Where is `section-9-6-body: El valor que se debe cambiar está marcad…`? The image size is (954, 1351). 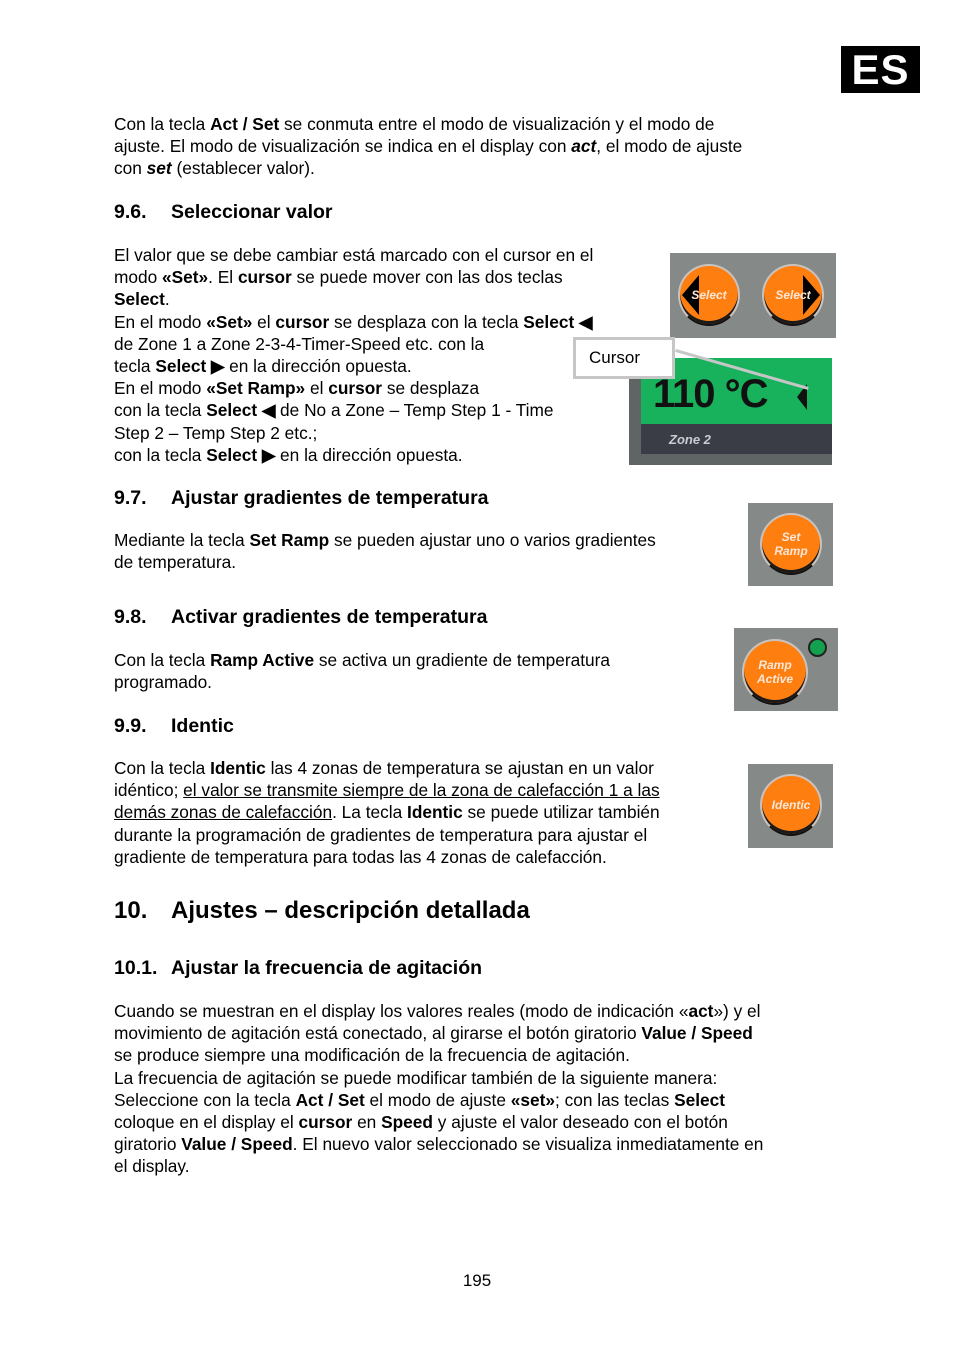
section-9-6-body: El valor que se debe cambiar está marcad… is located at coordinates (353, 355).